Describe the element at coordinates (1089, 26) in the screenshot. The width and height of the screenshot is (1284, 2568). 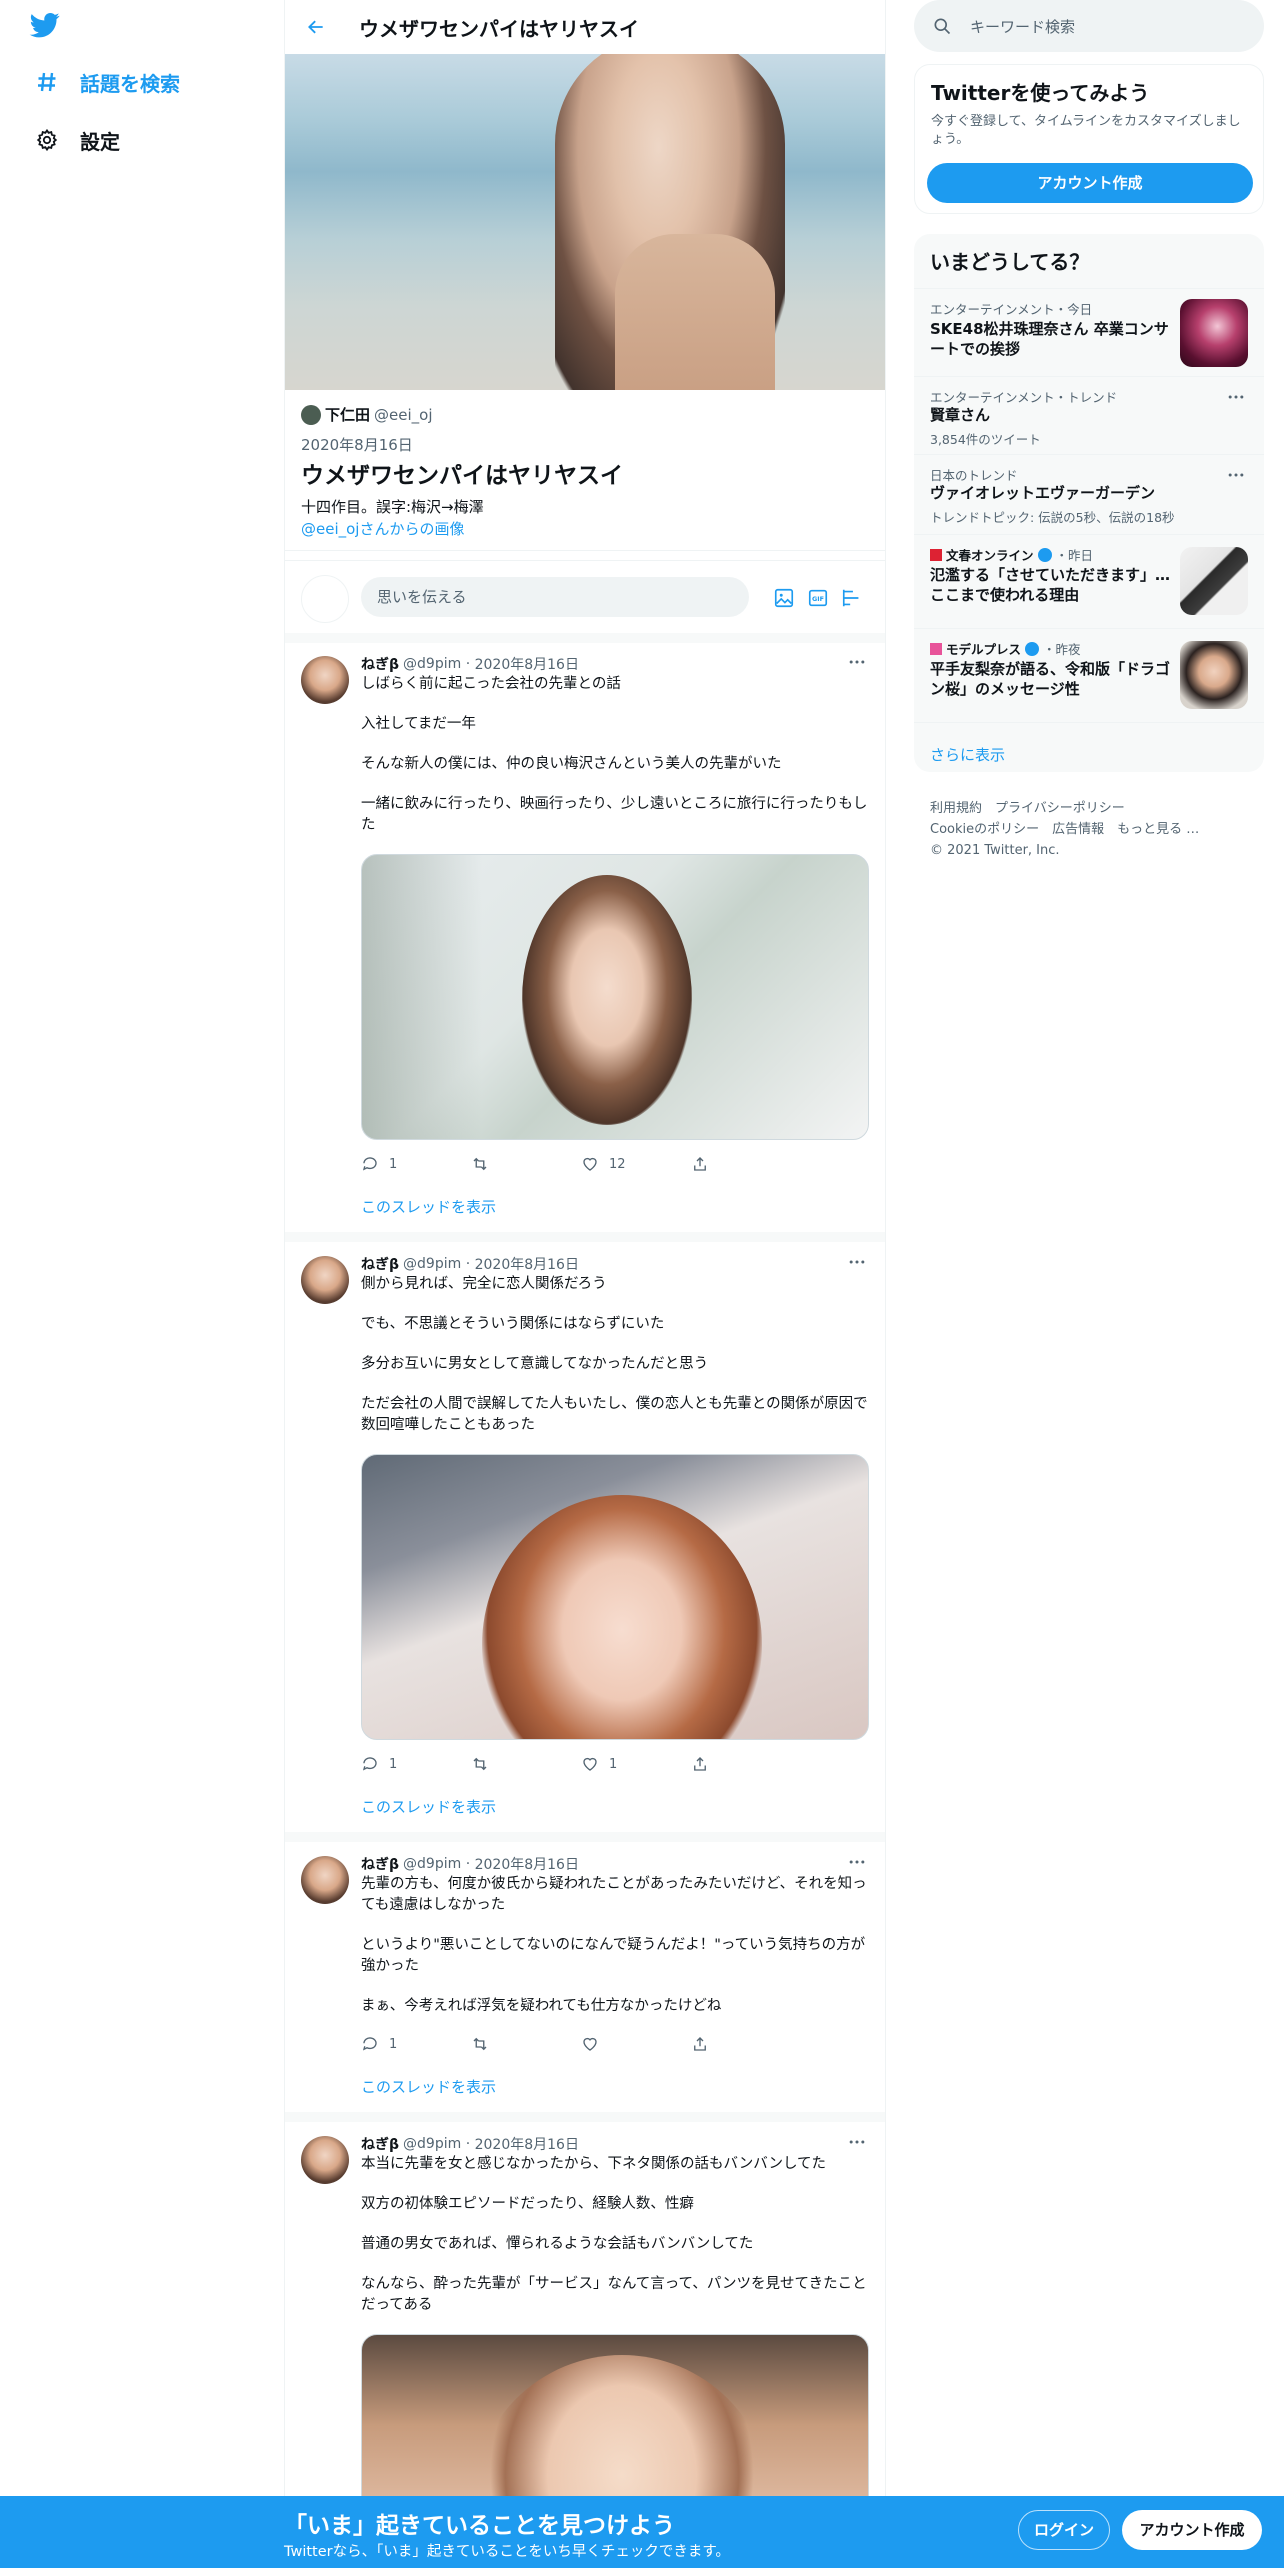
I see `search-box: キーワード検索` at that location.